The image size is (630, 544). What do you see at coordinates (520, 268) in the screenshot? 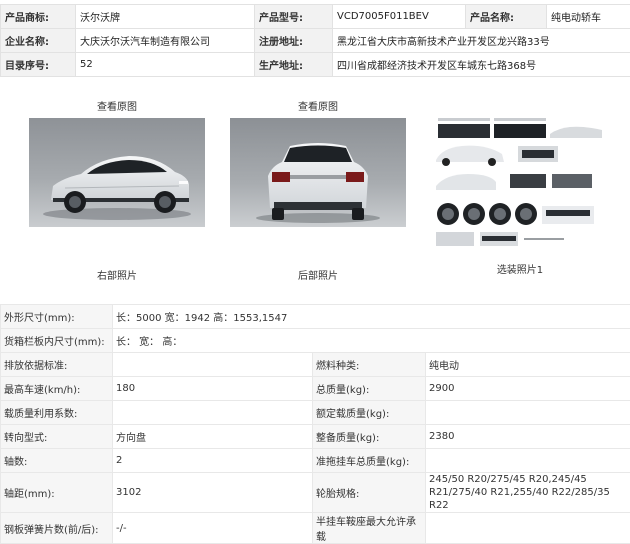
I see `caption-optional: 选装照片1` at bounding box center [520, 268].